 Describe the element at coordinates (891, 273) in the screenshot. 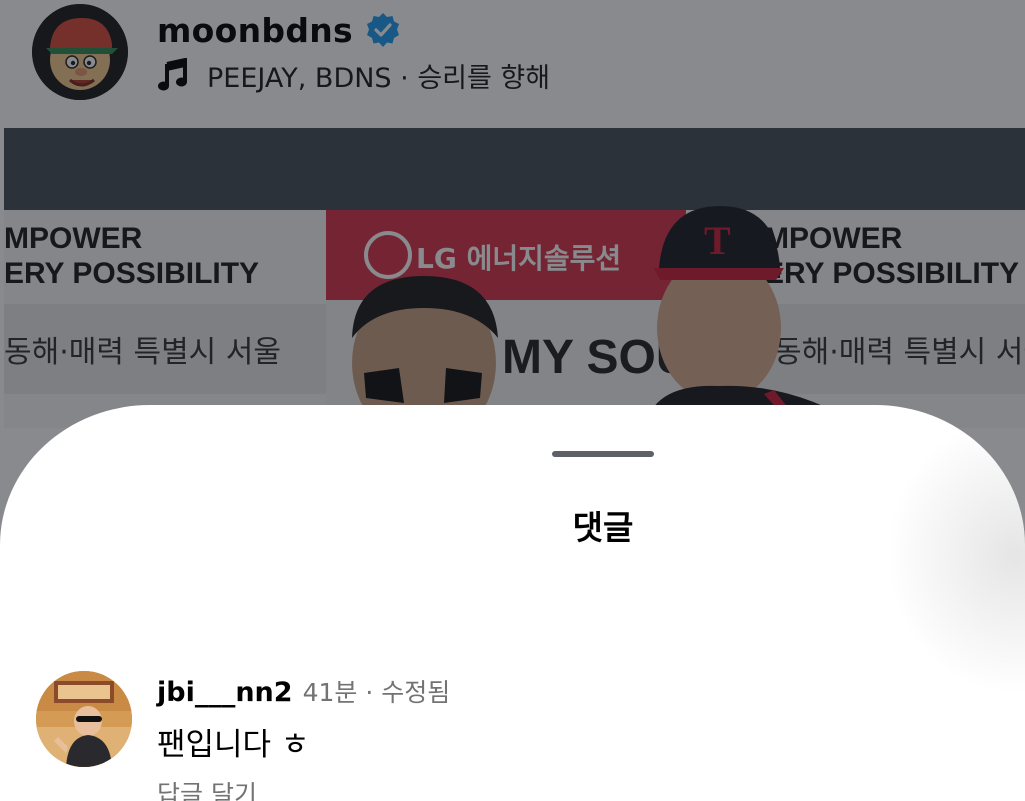

I see `banner-right-line2: ERY POSSIBILITY` at that location.